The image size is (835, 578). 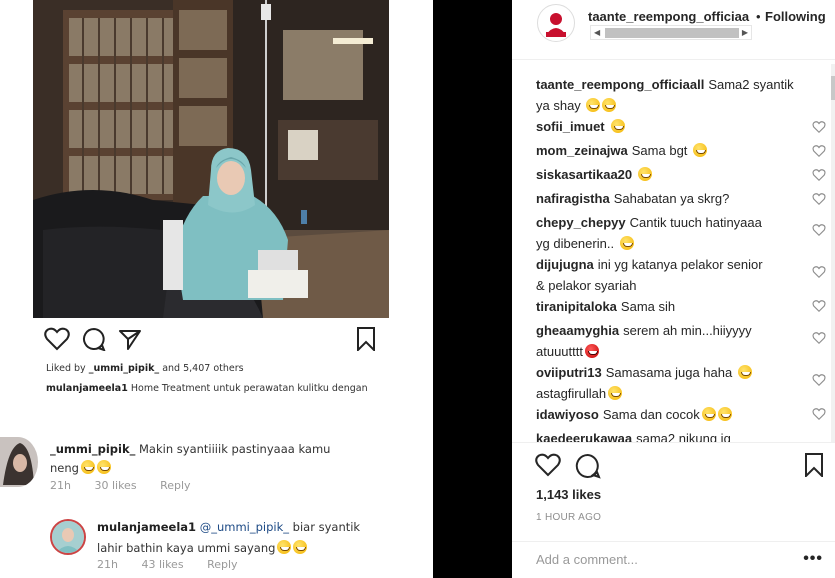 I want to click on scroll-left-icon: ◀, so click(x=597, y=32).